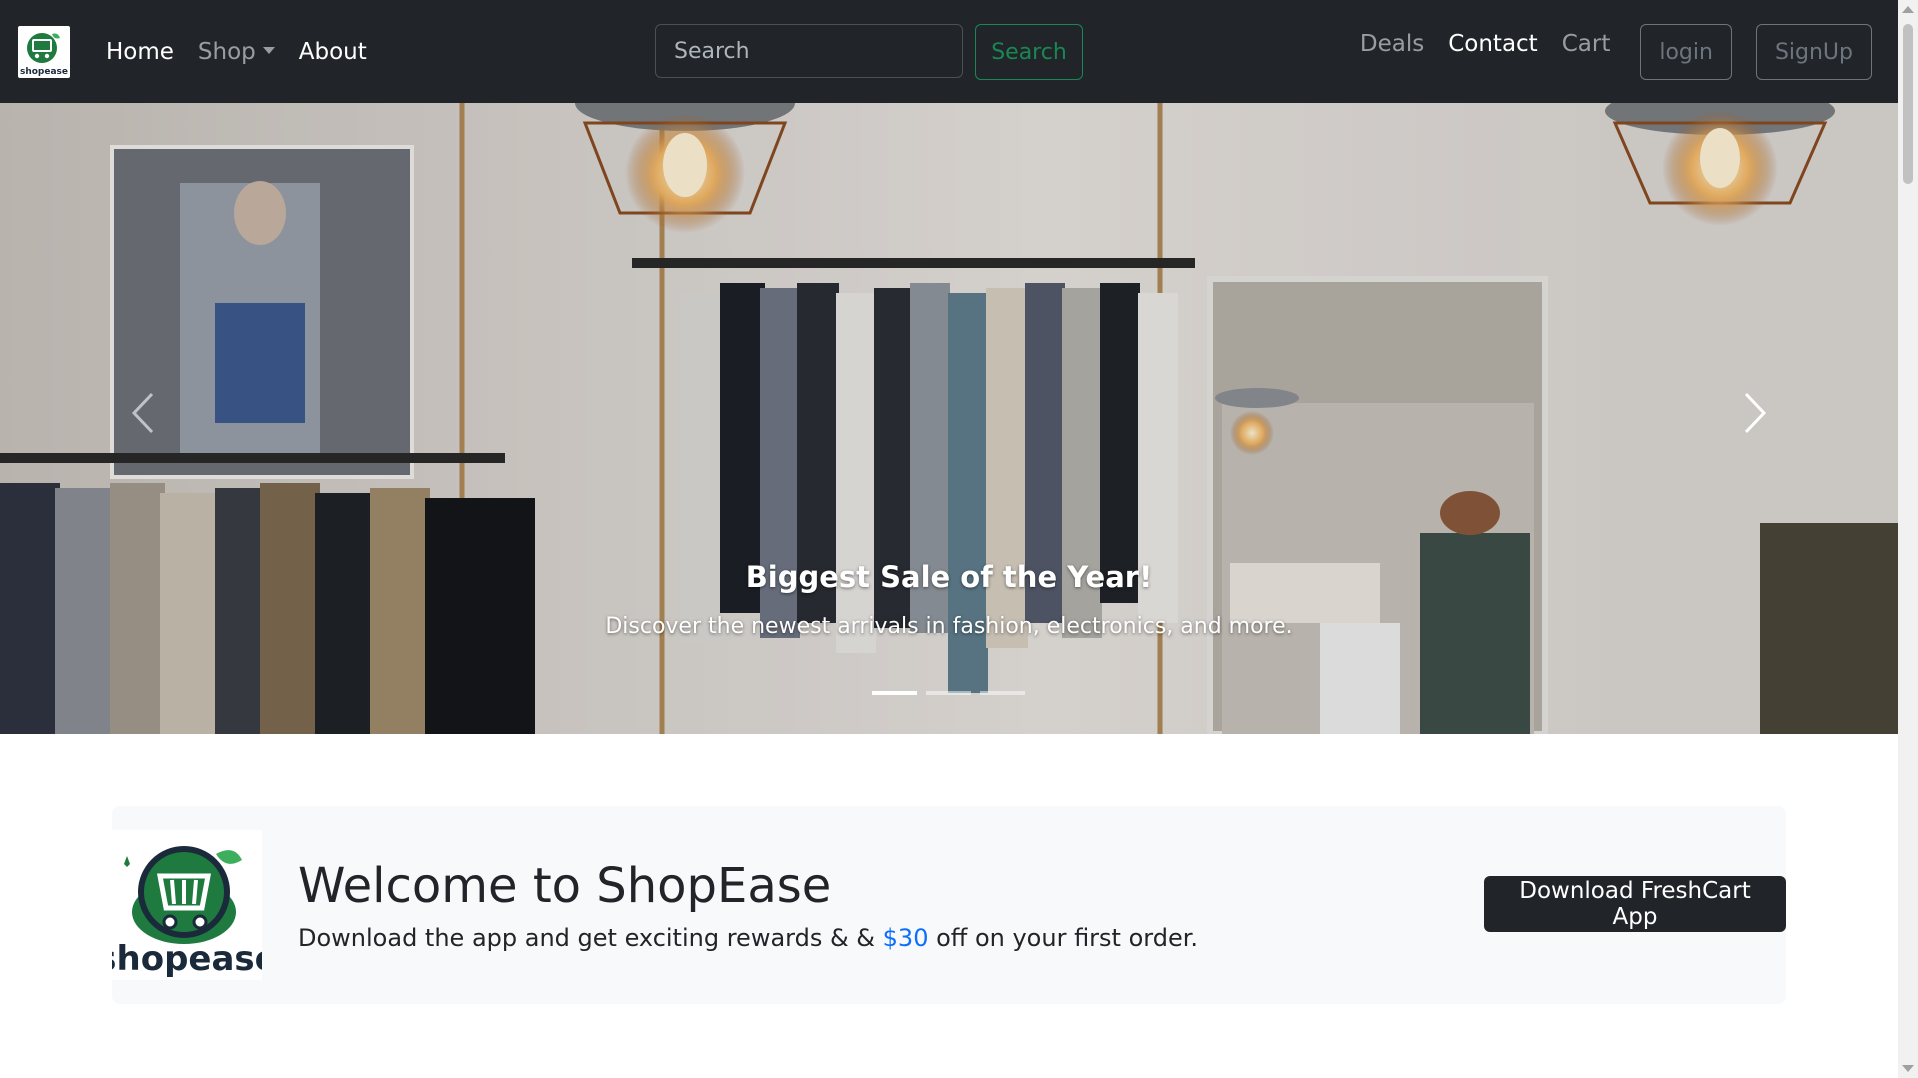 The image size is (1918, 1078). I want to click on reward-amount: $30, so click(905, 938).